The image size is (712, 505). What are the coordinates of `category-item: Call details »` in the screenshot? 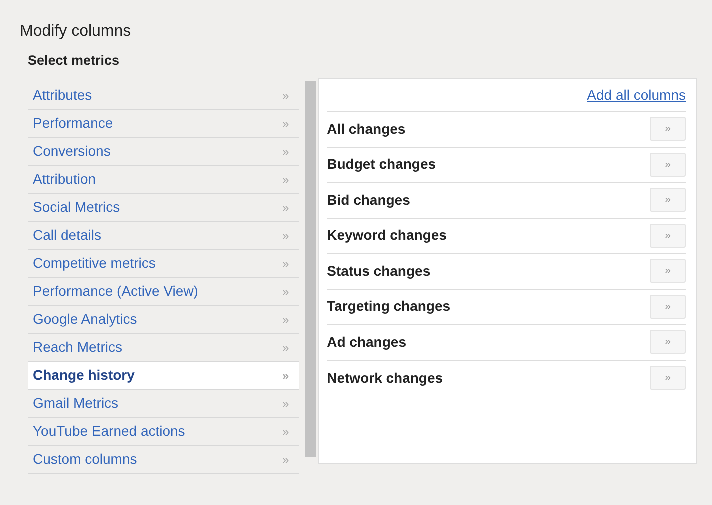 It's located at (164, 236).